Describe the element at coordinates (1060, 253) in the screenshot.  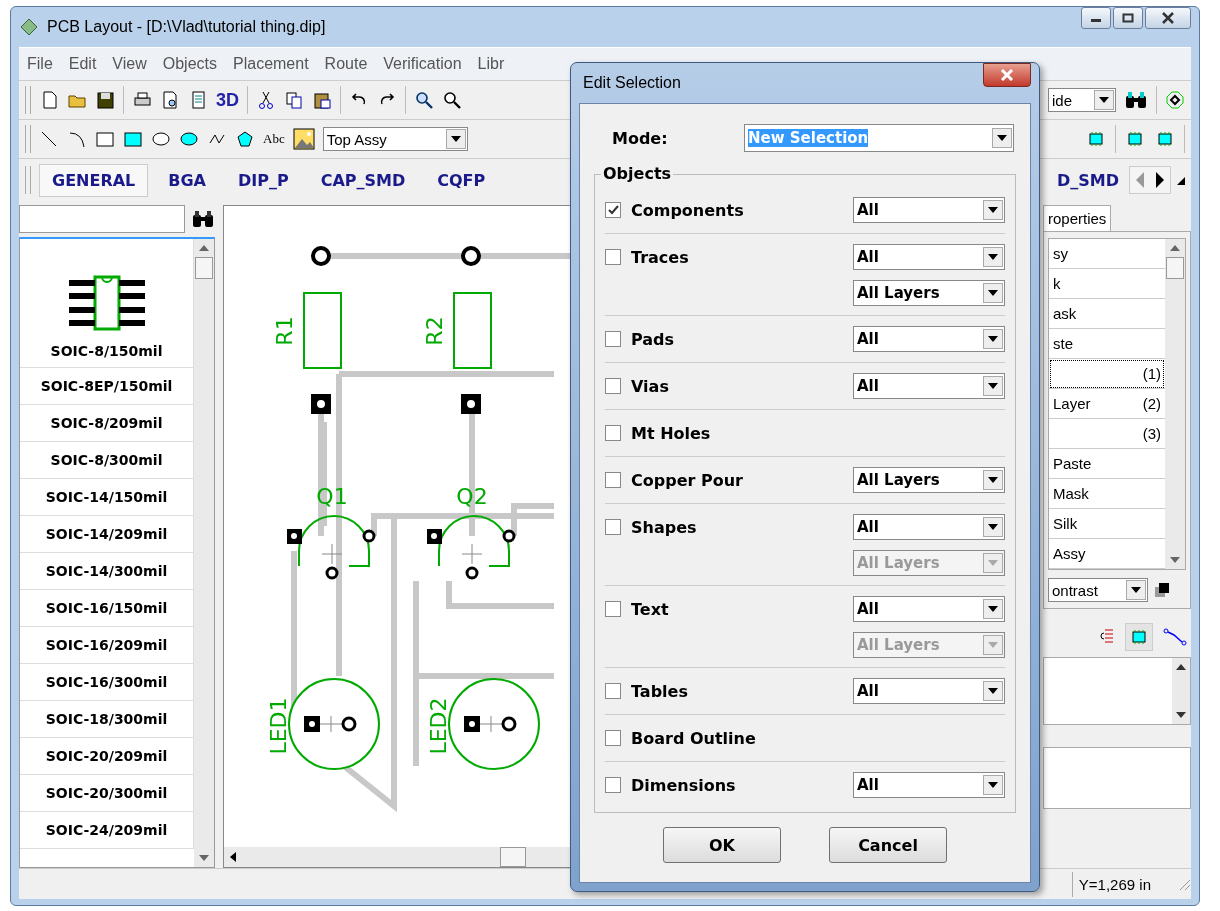
I see `layer-name: sy` at that location.